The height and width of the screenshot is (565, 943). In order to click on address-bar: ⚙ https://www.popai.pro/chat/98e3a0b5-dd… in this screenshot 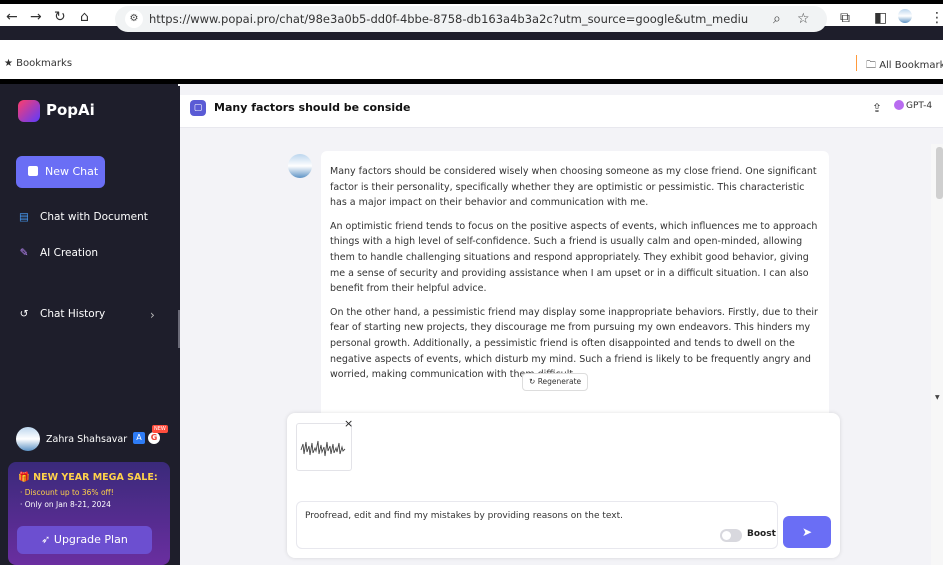, I will do `click(471, 19)`.